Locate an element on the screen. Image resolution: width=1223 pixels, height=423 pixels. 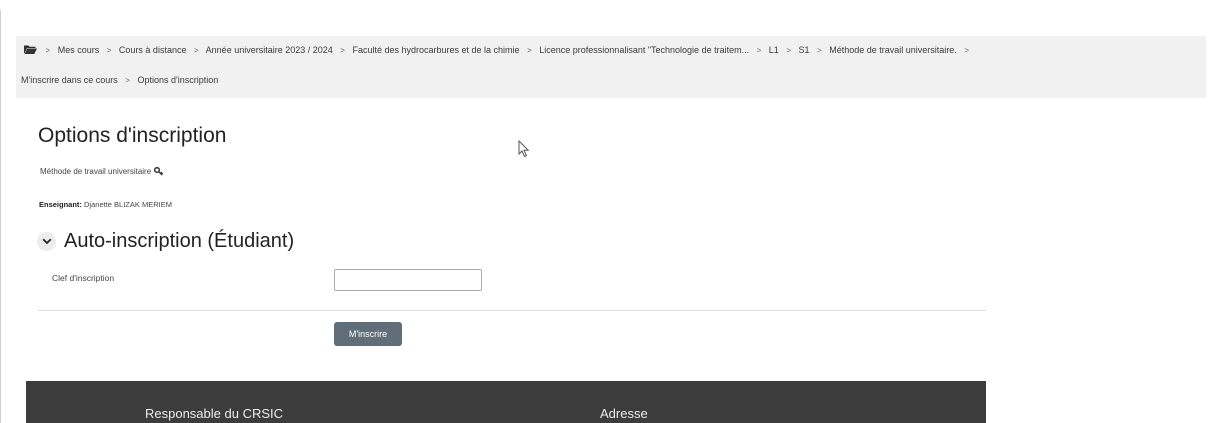
breadcrumb-item-current: Options d'inscription is located at coordinates (178, 80).